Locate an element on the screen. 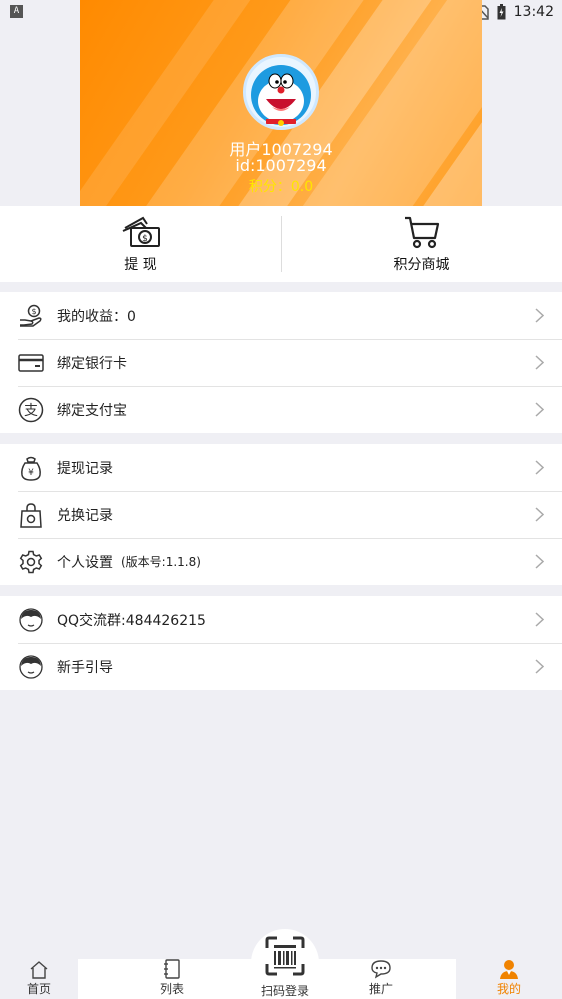  tab-promote-label: 推广 is located at coordinates (380, 989).